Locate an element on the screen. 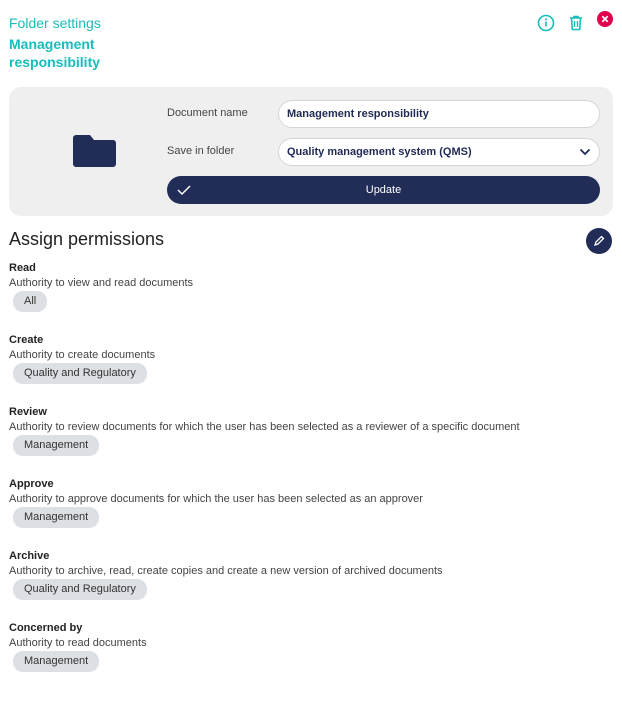  document-name-label: Document name is located at coordinates (207, 113).